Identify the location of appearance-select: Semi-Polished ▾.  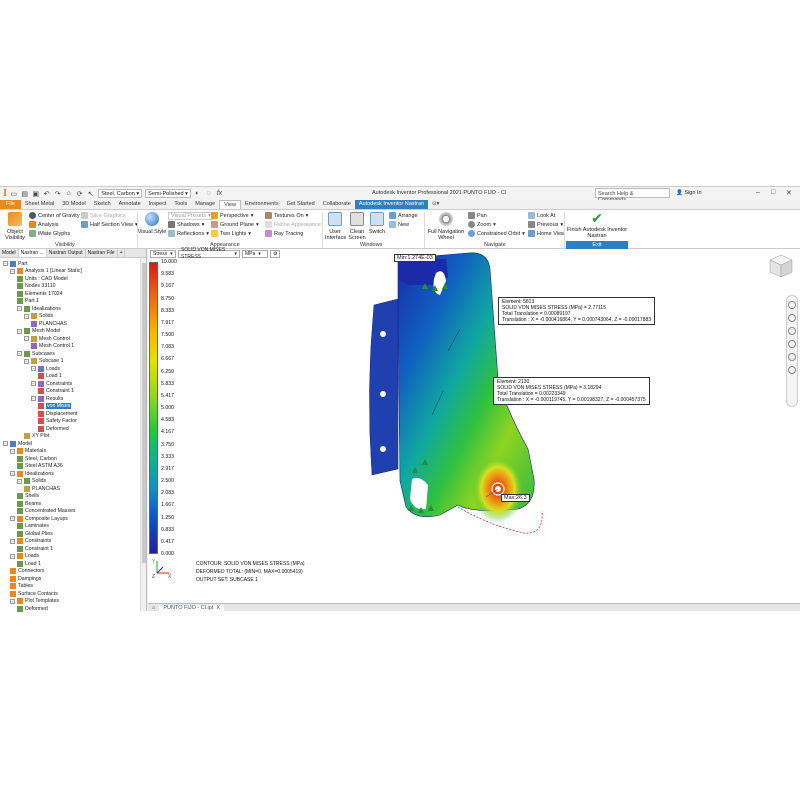
(168, 193).